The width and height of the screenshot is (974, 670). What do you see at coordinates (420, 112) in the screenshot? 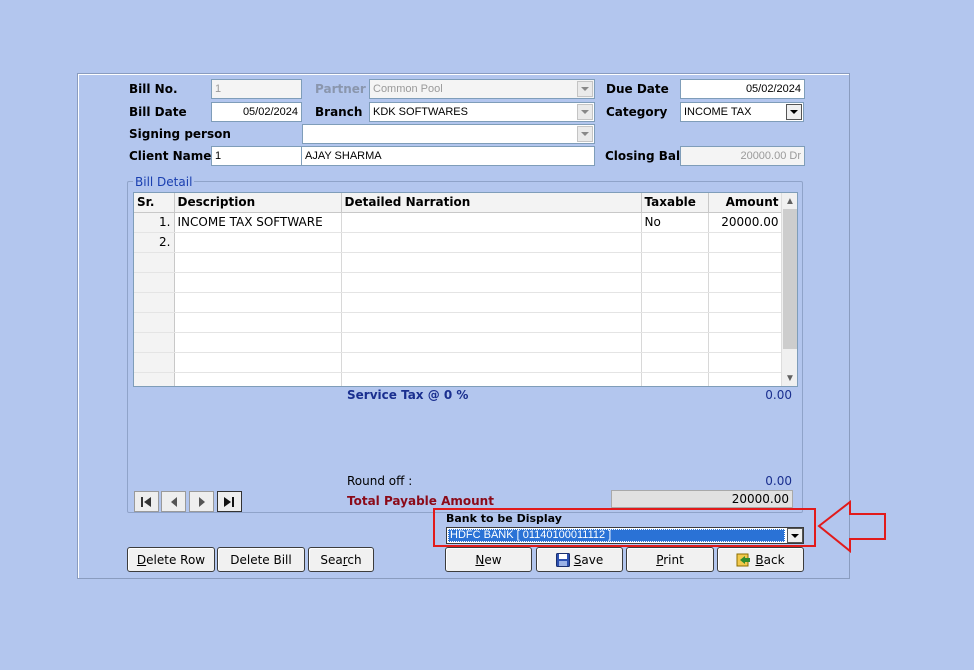
I see `branch-value: KDK SOFTWARES` at bounding box center [420, 112].